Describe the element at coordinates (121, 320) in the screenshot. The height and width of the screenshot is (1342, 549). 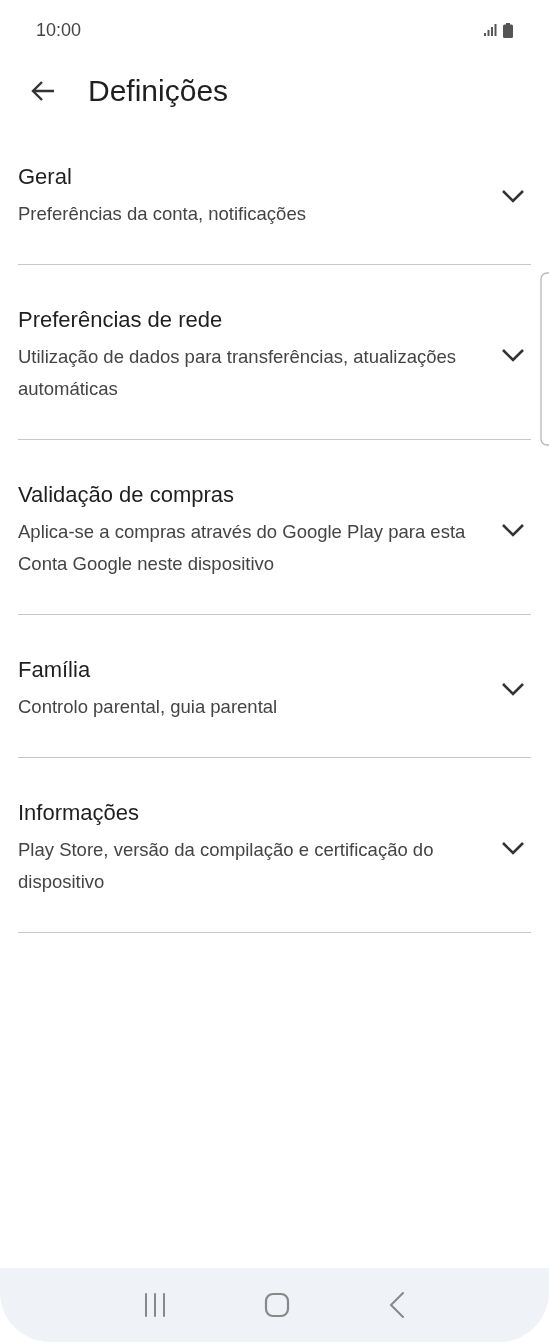
I see `section-title: Preferências de rede` at that location.